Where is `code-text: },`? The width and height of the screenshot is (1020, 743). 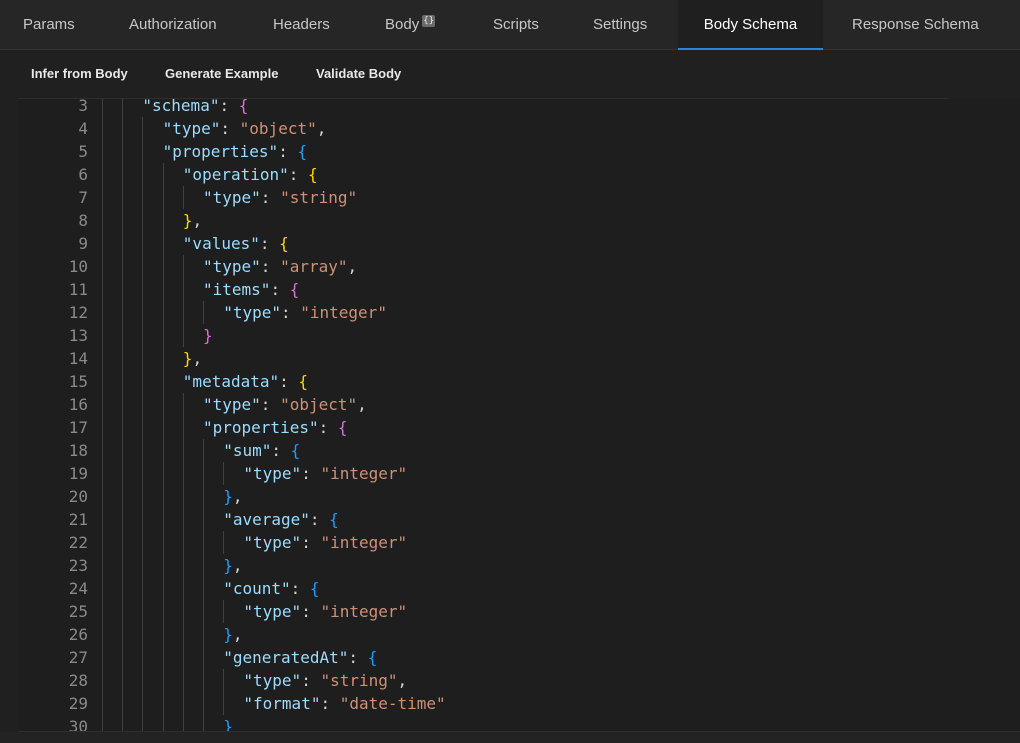
code-text: }, is located at coordinates (232, 496).